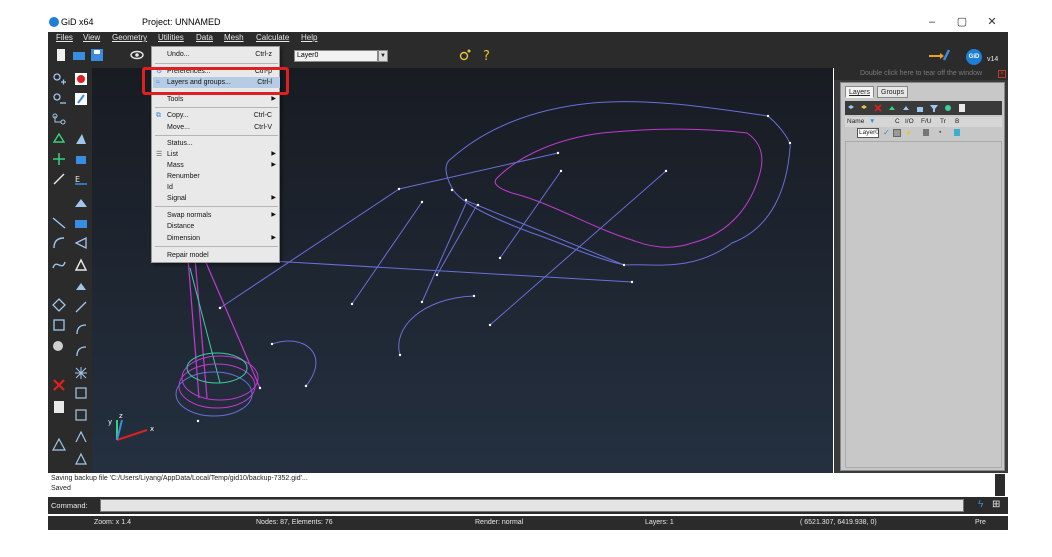  Describe the element at coordinates (79, 55) in the screenshot. I see `open-folder-icon` at that location.